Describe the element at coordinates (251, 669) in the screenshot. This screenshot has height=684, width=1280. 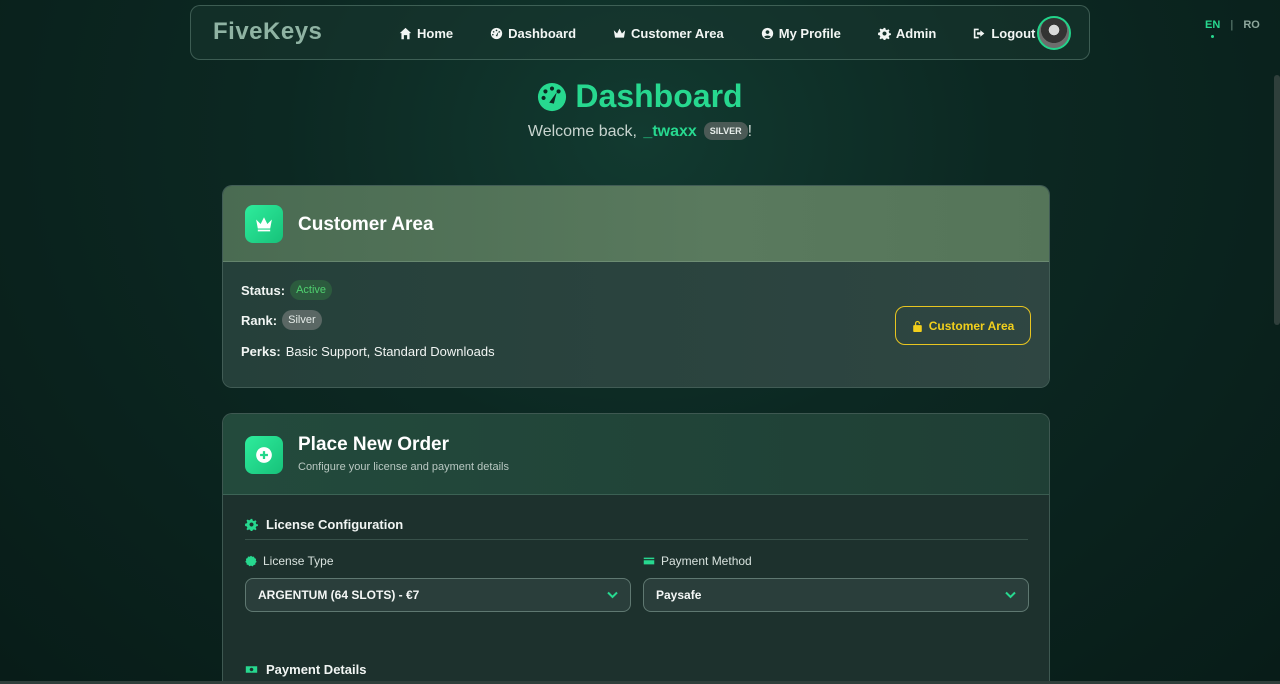
I see `money-bill-icon` at that location.